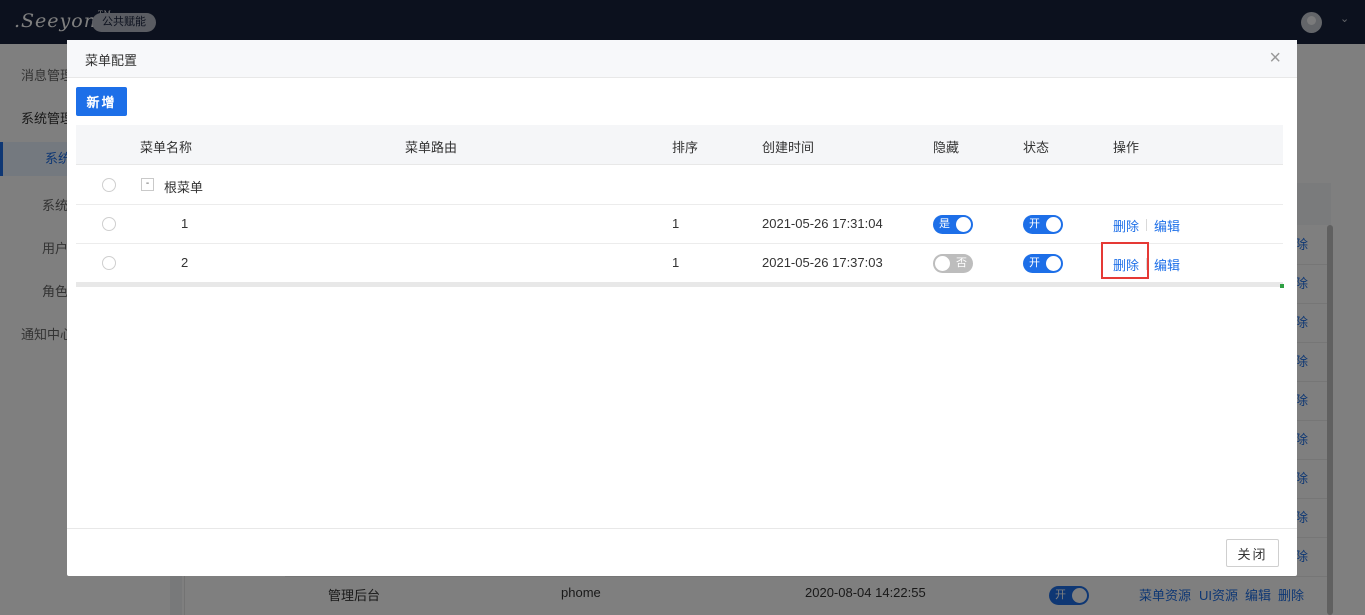  What do you see at coordinates (184, 187) in the screenshot?
I see `menu-name-cell: 根菜单` at bounding box center [184, 187].